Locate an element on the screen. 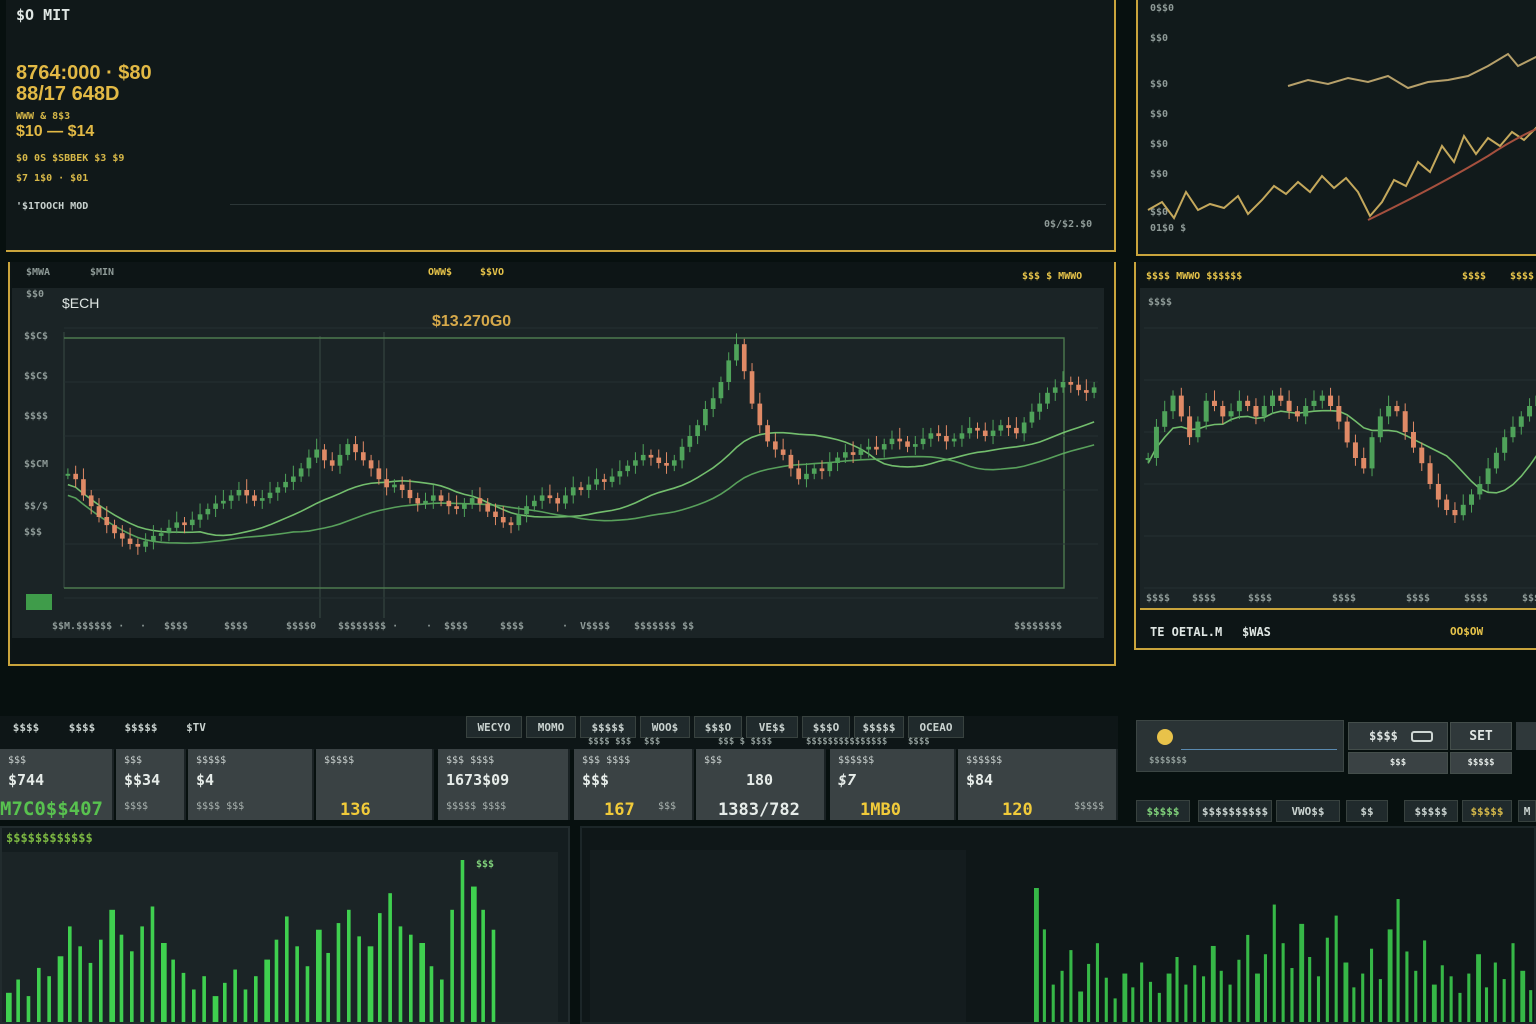  stat-top: $$$$$ is located at coordinates (211, 760).